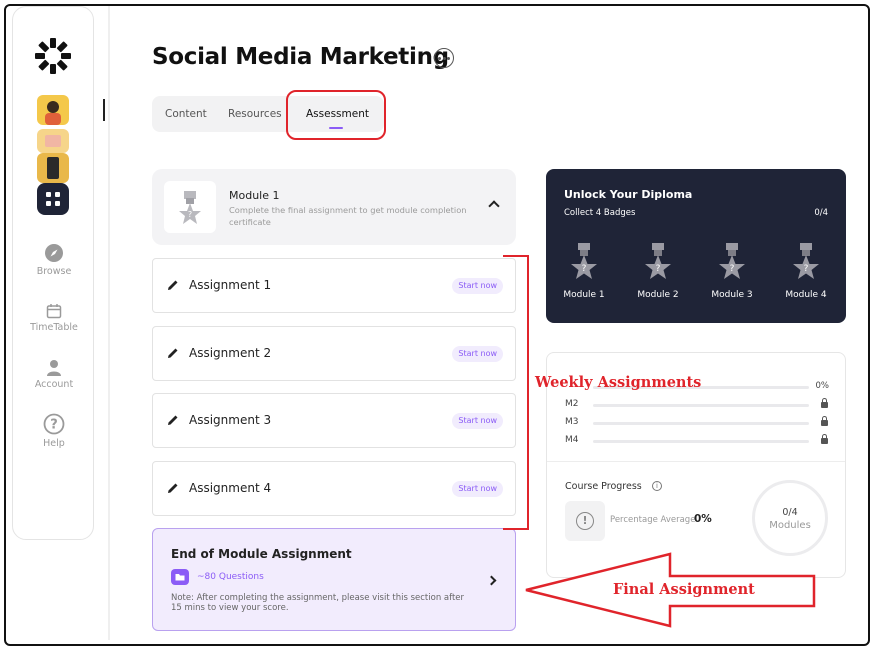 This screenshot has width=875, height=651. What do you see at coordinates (334, 488) in the screenshot?
I see `assignment-row-4: Assignment 4 Start now` at bounding box center [334, 488].